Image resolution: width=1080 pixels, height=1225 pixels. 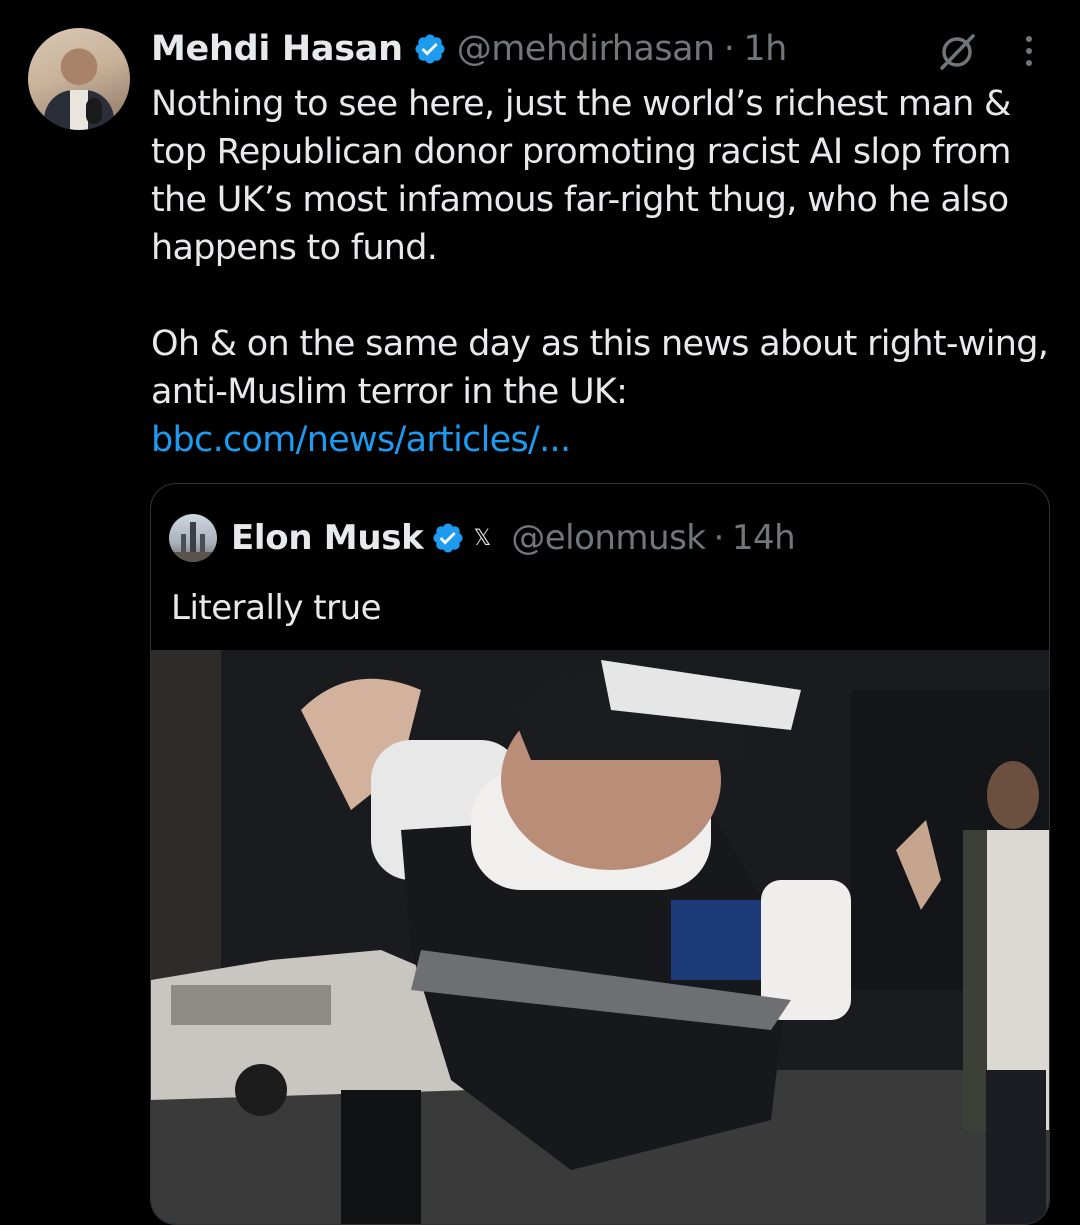 I want to click on author-avatar, so click(x=79, y=79).